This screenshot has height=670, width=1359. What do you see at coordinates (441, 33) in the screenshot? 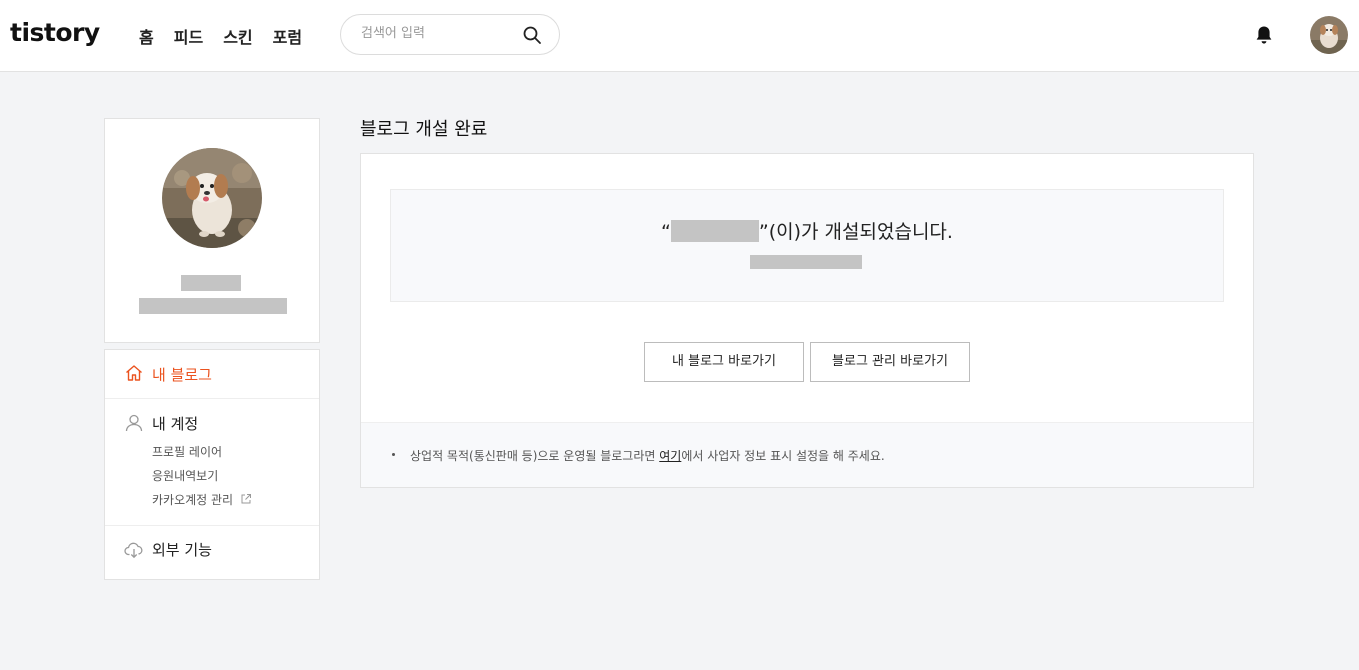
I see `search-input` at bounding box center [441, 33].